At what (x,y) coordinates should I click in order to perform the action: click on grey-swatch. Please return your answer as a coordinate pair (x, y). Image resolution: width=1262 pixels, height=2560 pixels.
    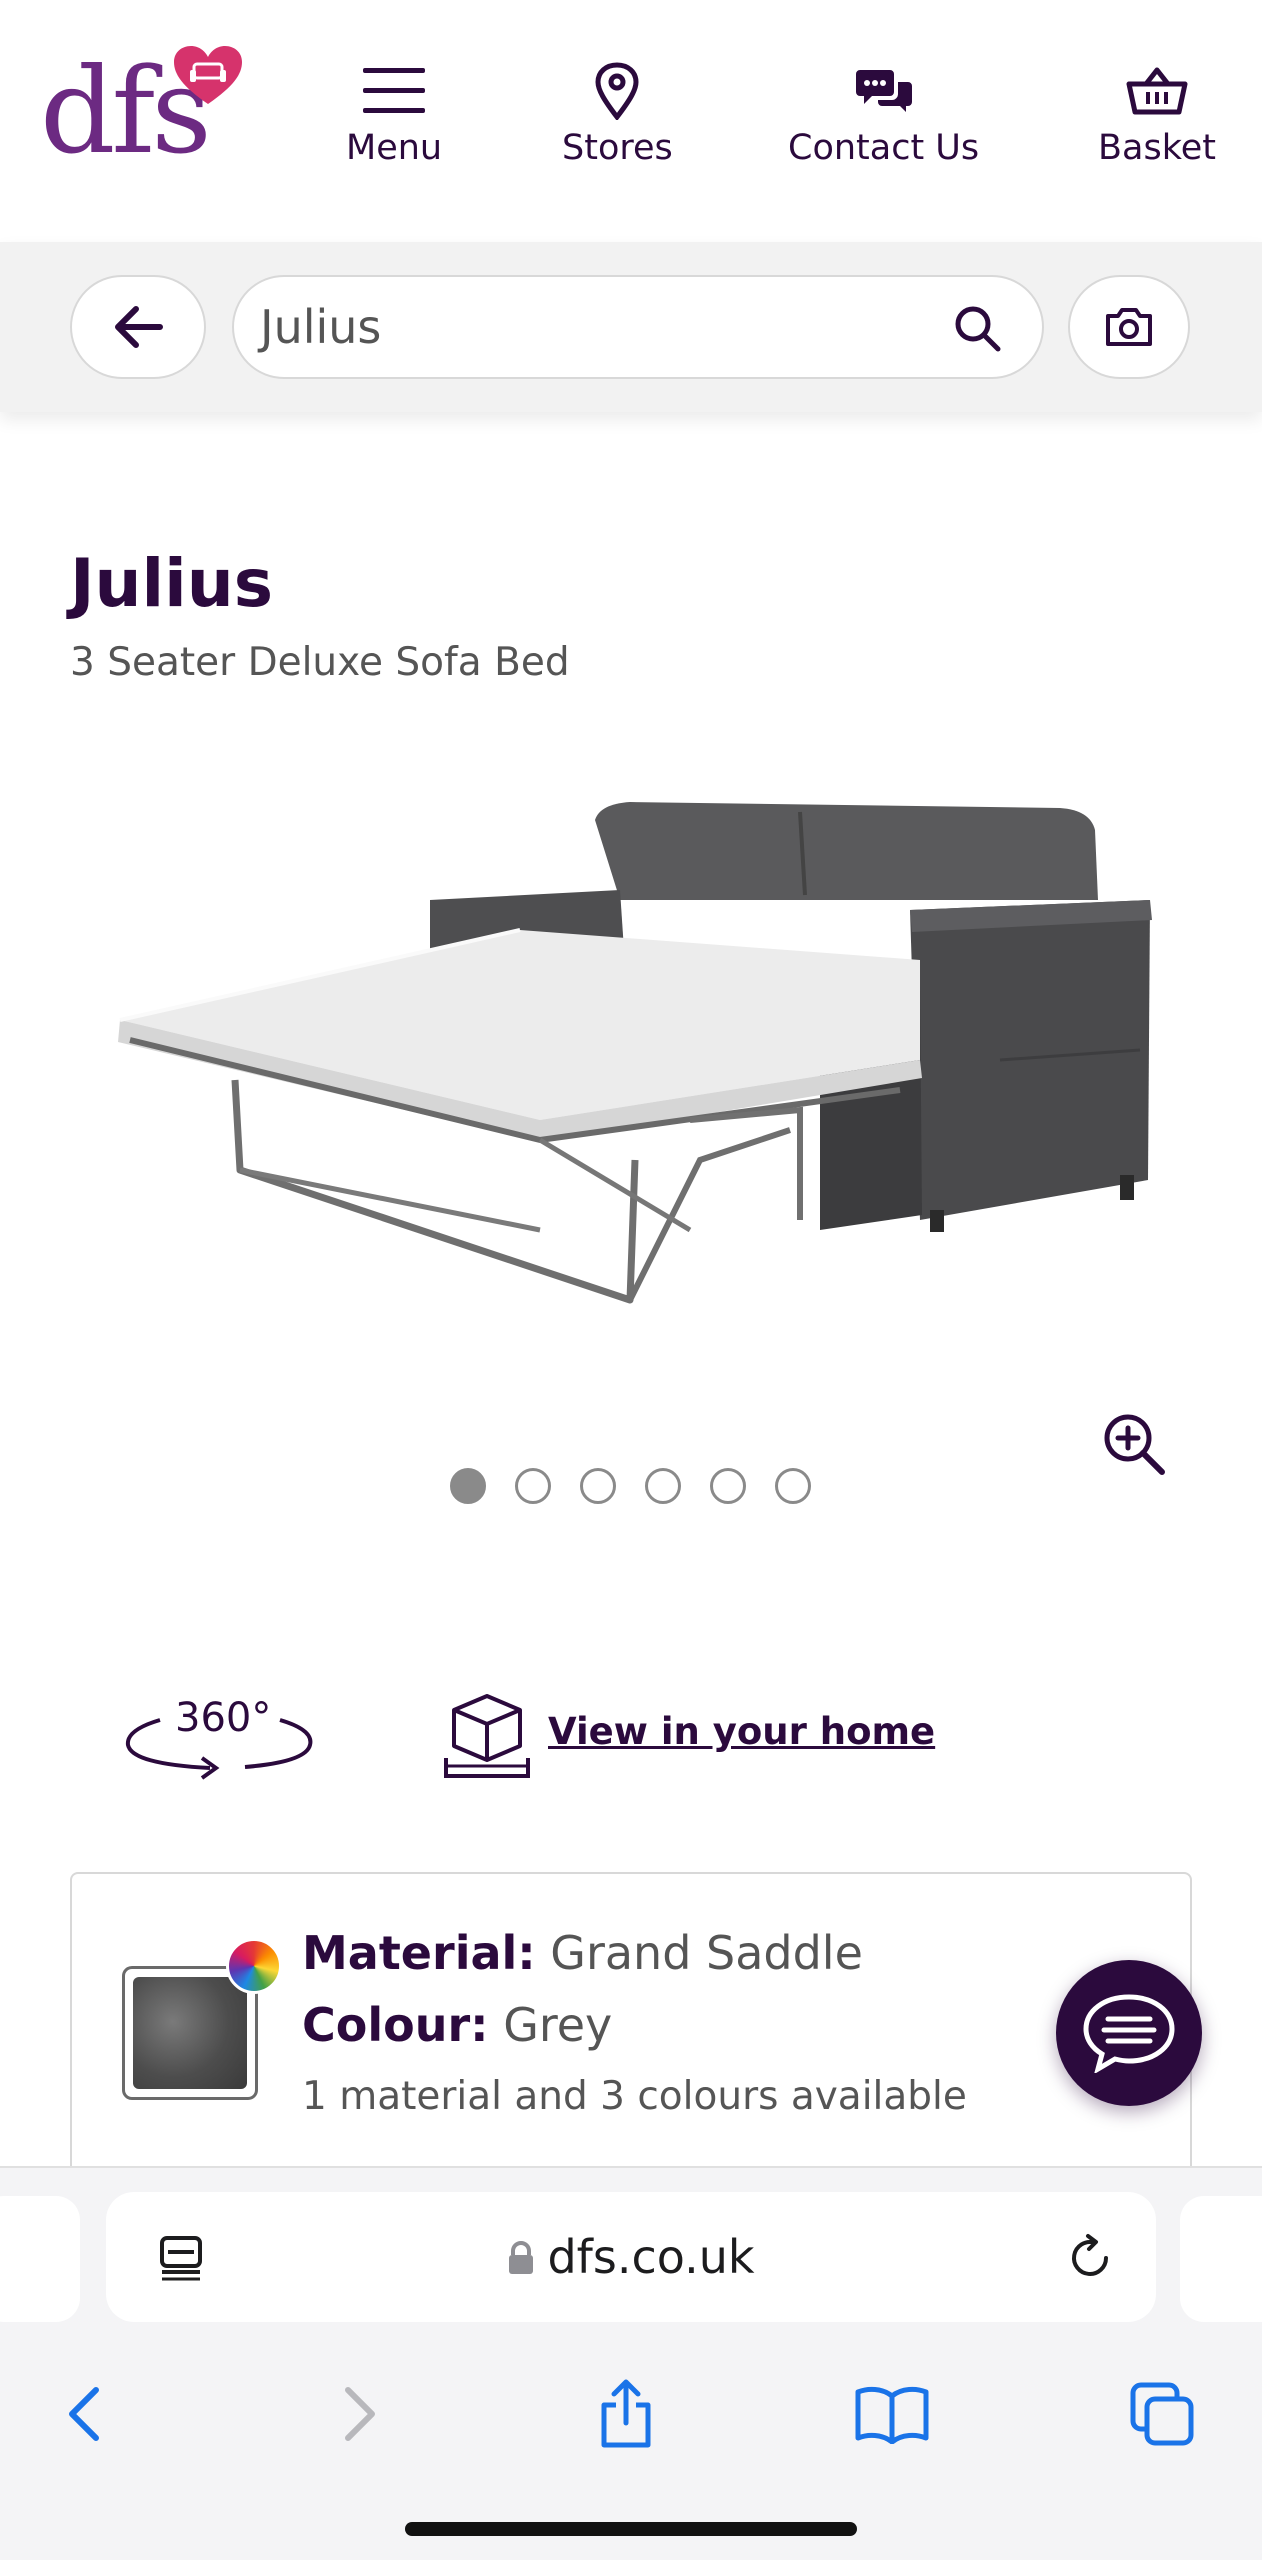
    Looking at the image, I should click on (190, 2033).